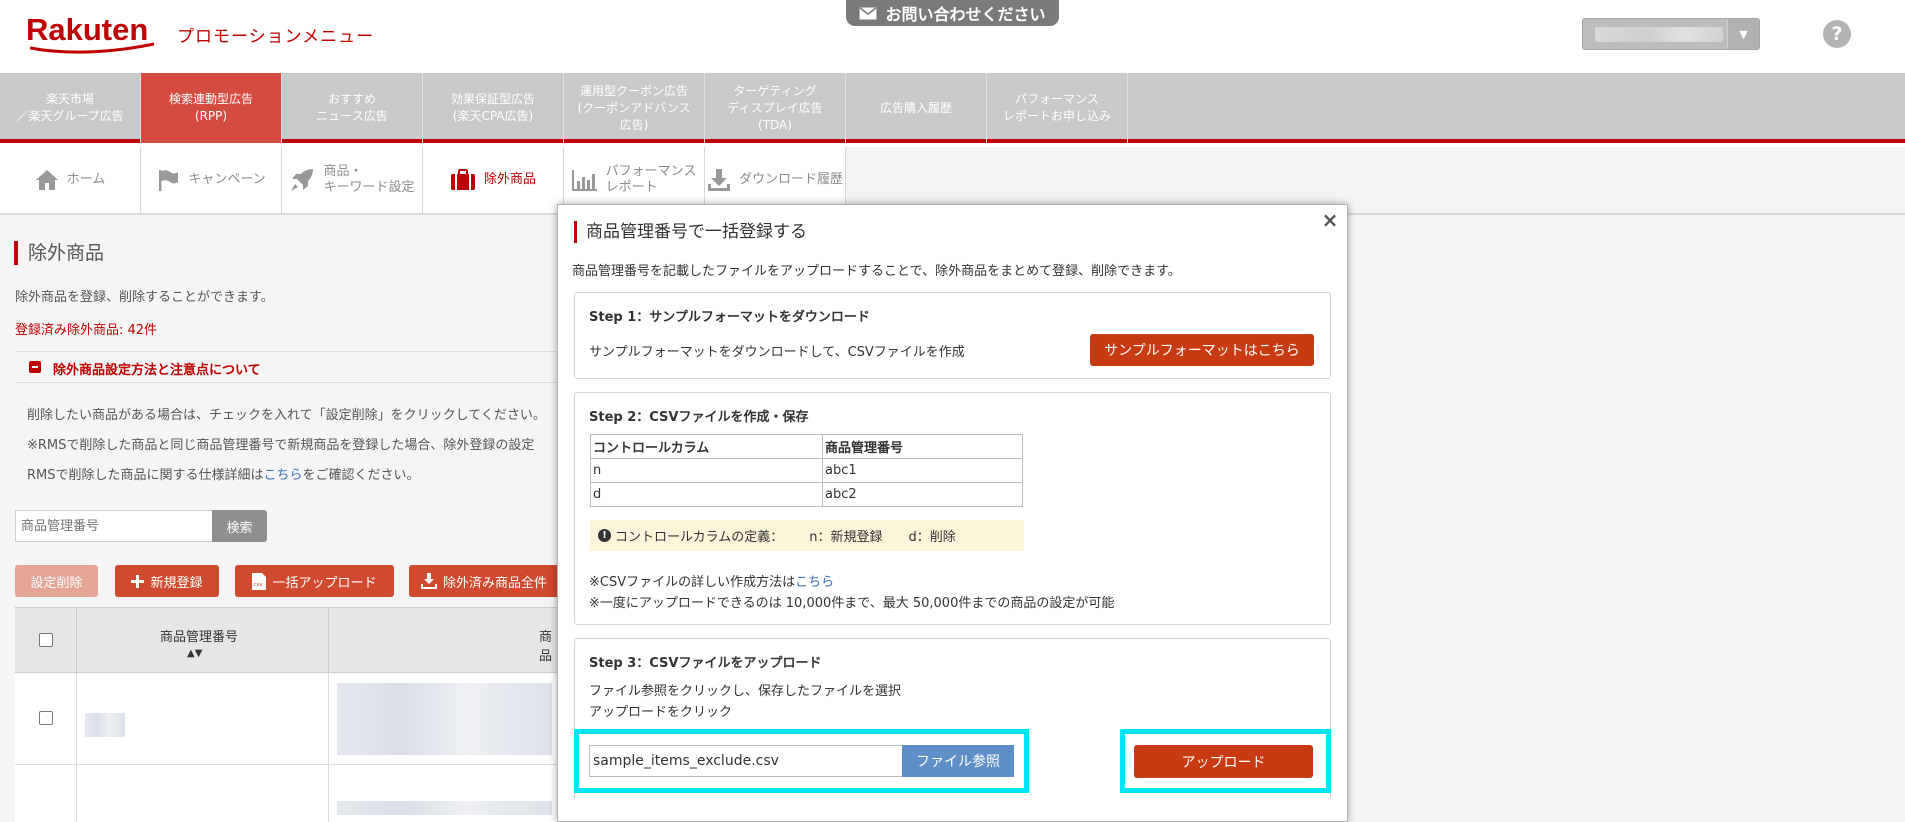 Image resolution: width=1905 pixels, height=822 pixels. What do you see at coordinates (105, 725) in the screenshot?
I see `redacted-item-id` at bounding box center [105, 725].